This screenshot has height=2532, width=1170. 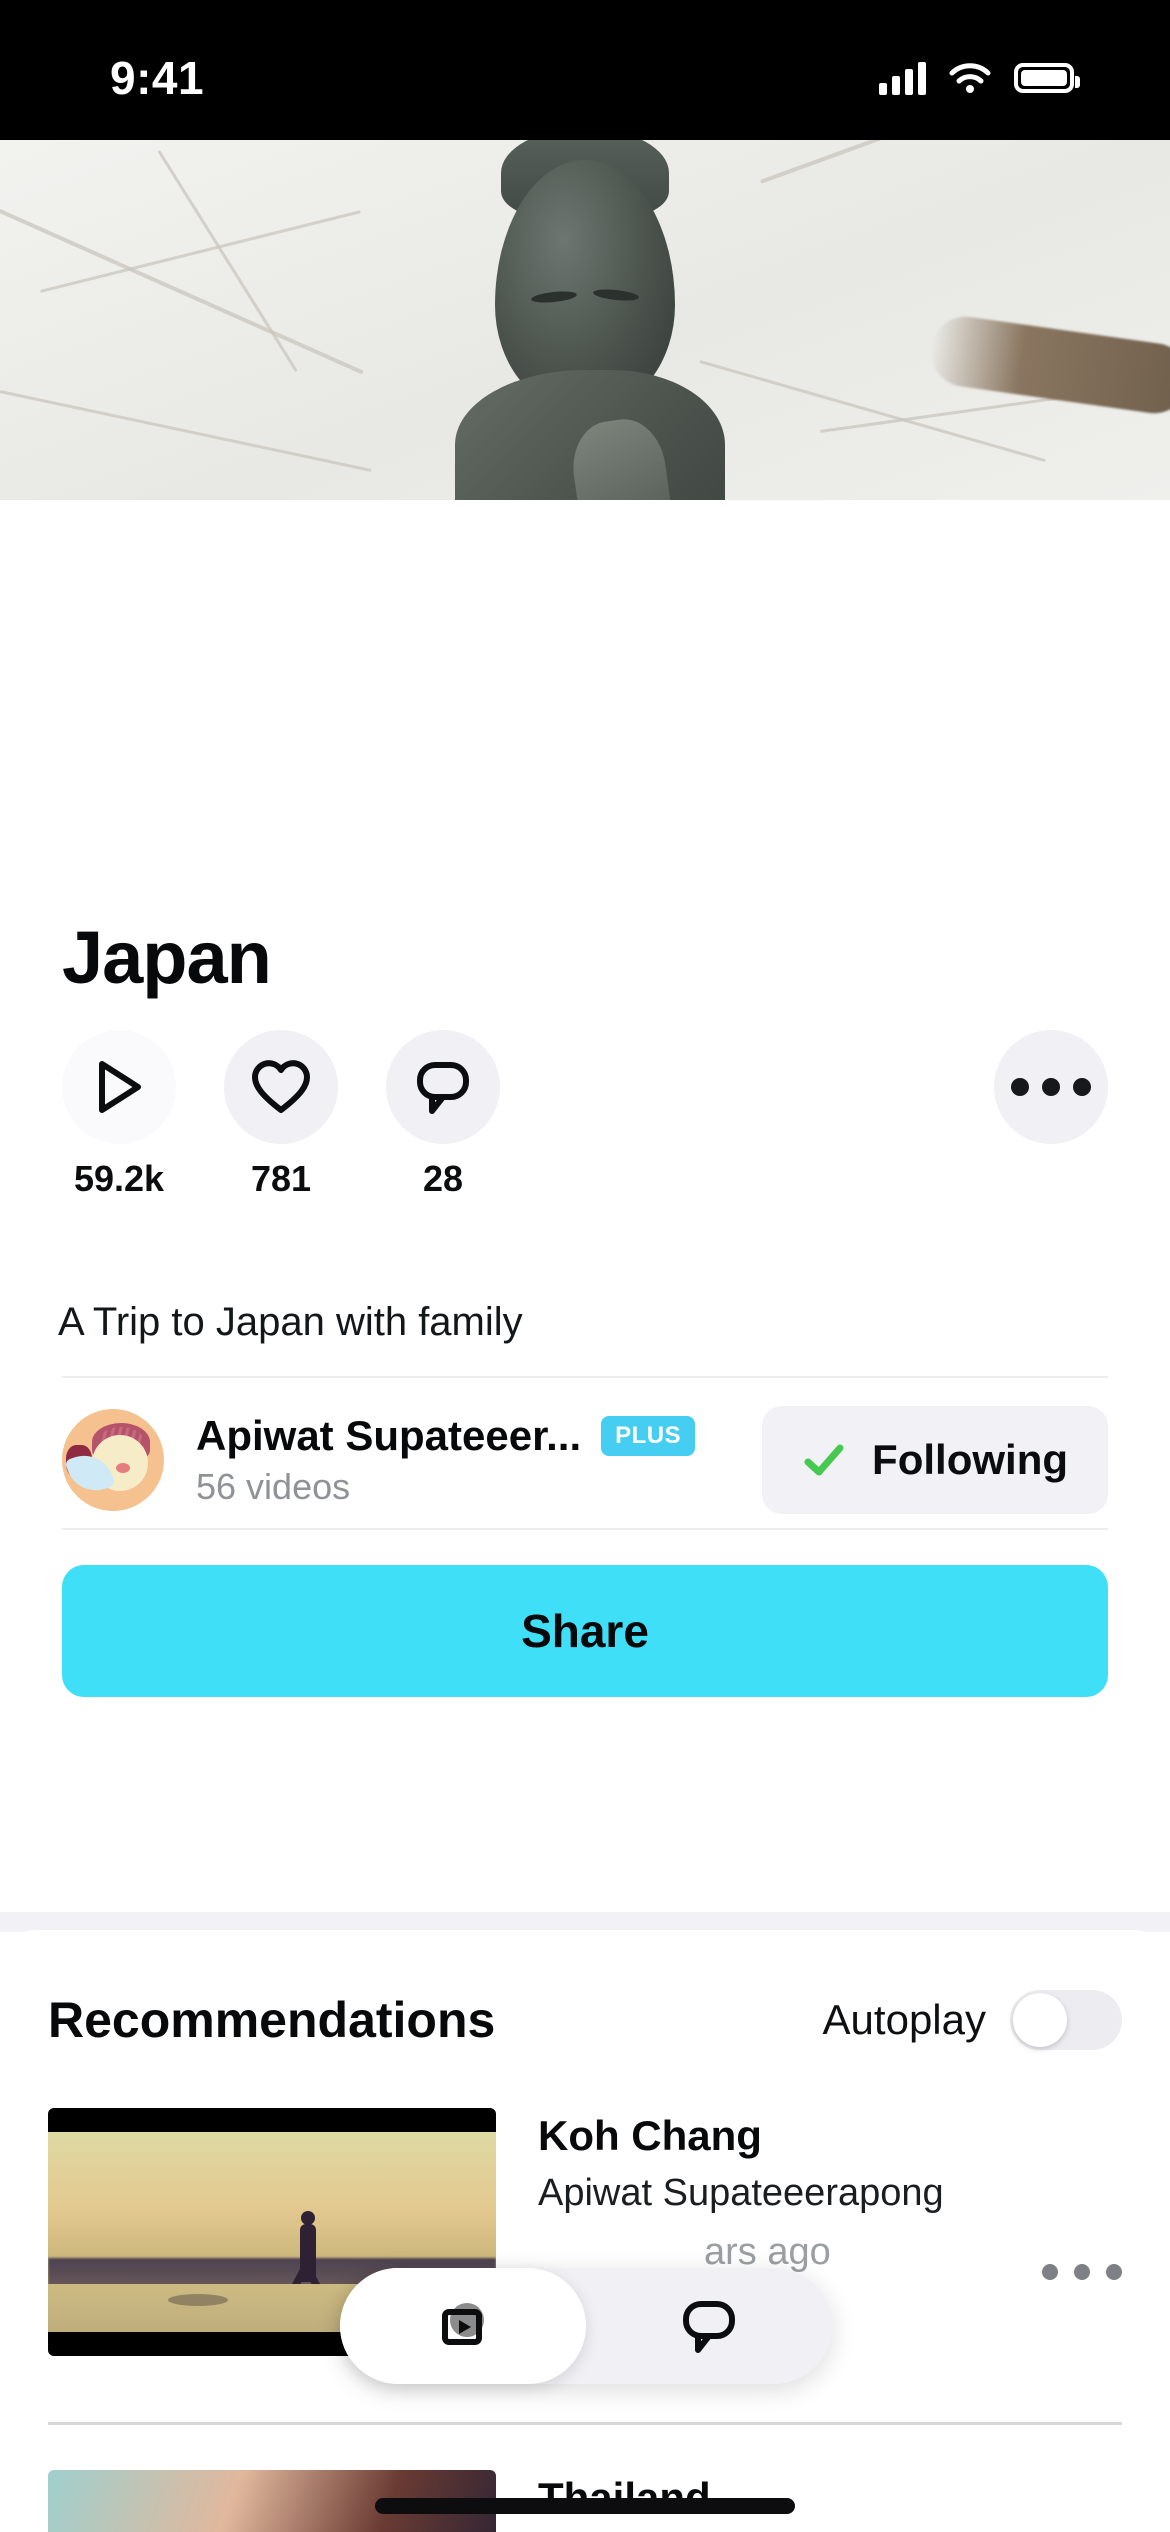 I want to click on video-play-box-icon, so click(x=463, y=2324).